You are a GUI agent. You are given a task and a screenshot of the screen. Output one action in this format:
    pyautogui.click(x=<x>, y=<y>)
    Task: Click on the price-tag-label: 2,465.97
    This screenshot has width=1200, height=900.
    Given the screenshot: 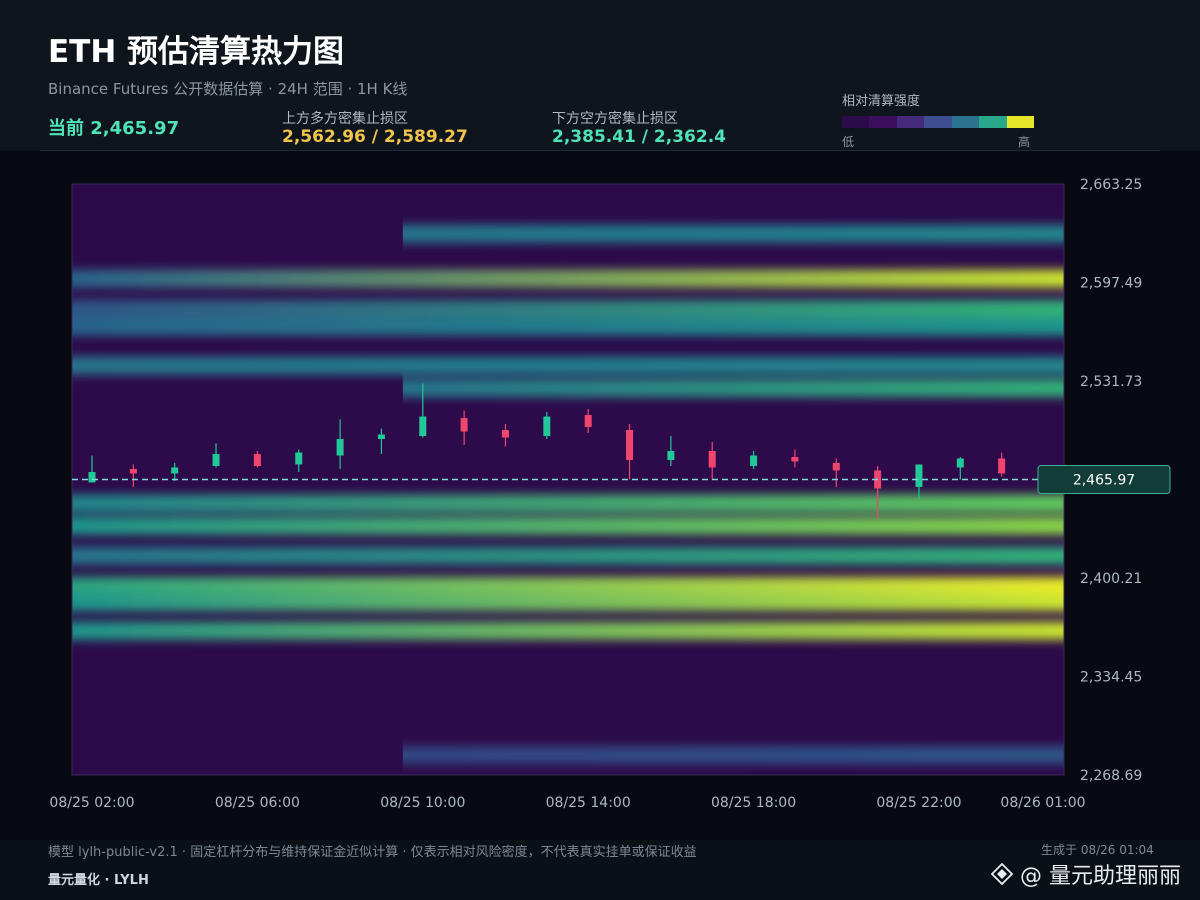 What is the action you would take?
    pyautogui.click(x=1104, y=481)
    